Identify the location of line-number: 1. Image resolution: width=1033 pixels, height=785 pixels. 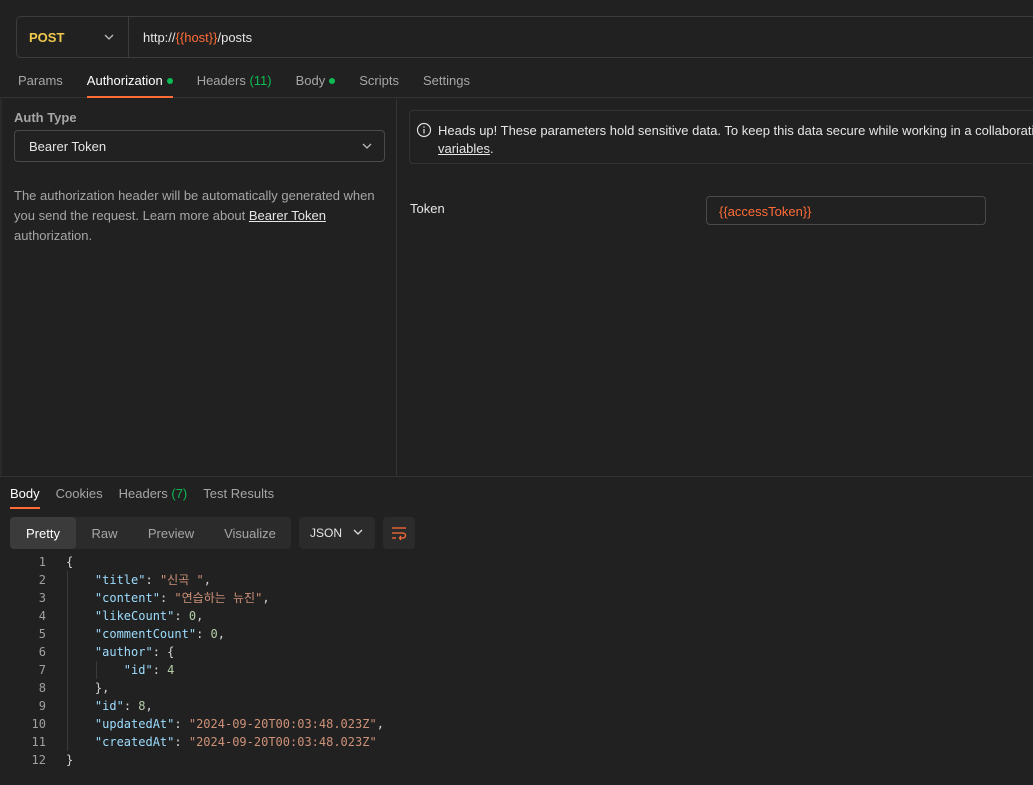
(42, 562).